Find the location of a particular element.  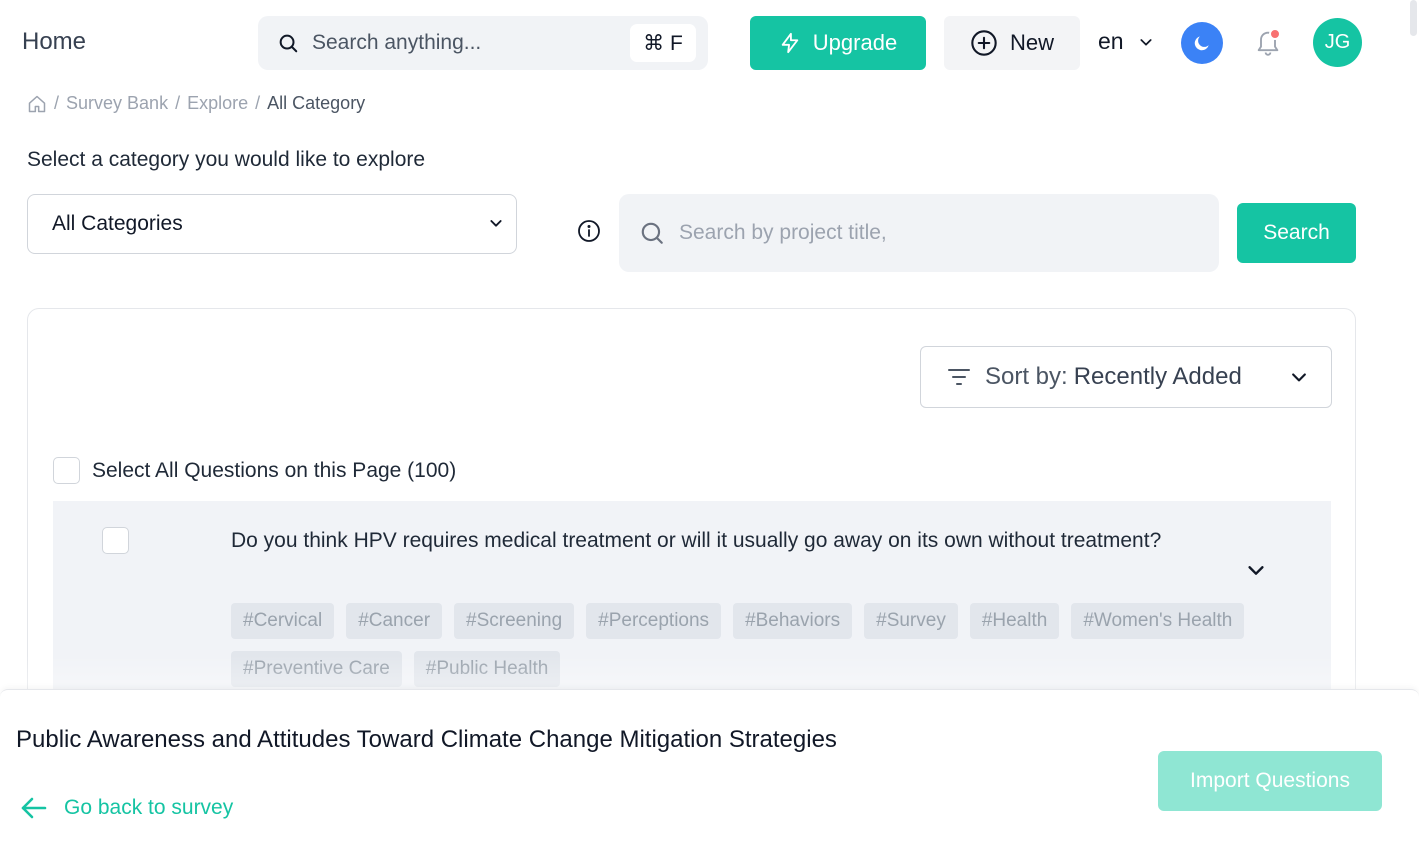

go-back-label: Go back to survey is located at coordinates (149, 807).